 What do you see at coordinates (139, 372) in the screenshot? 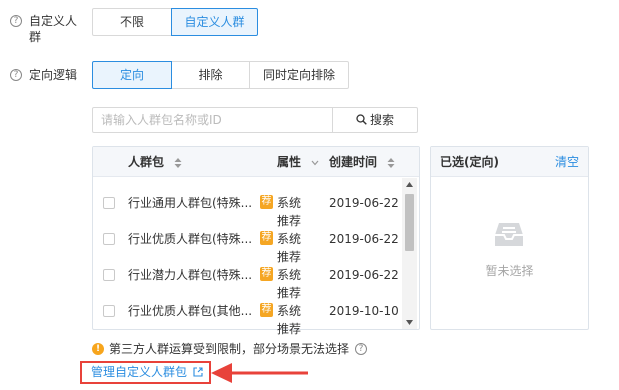
I see `manage-crowd-link-label: 管理自定义人群包` at bounding box center [139, 372].